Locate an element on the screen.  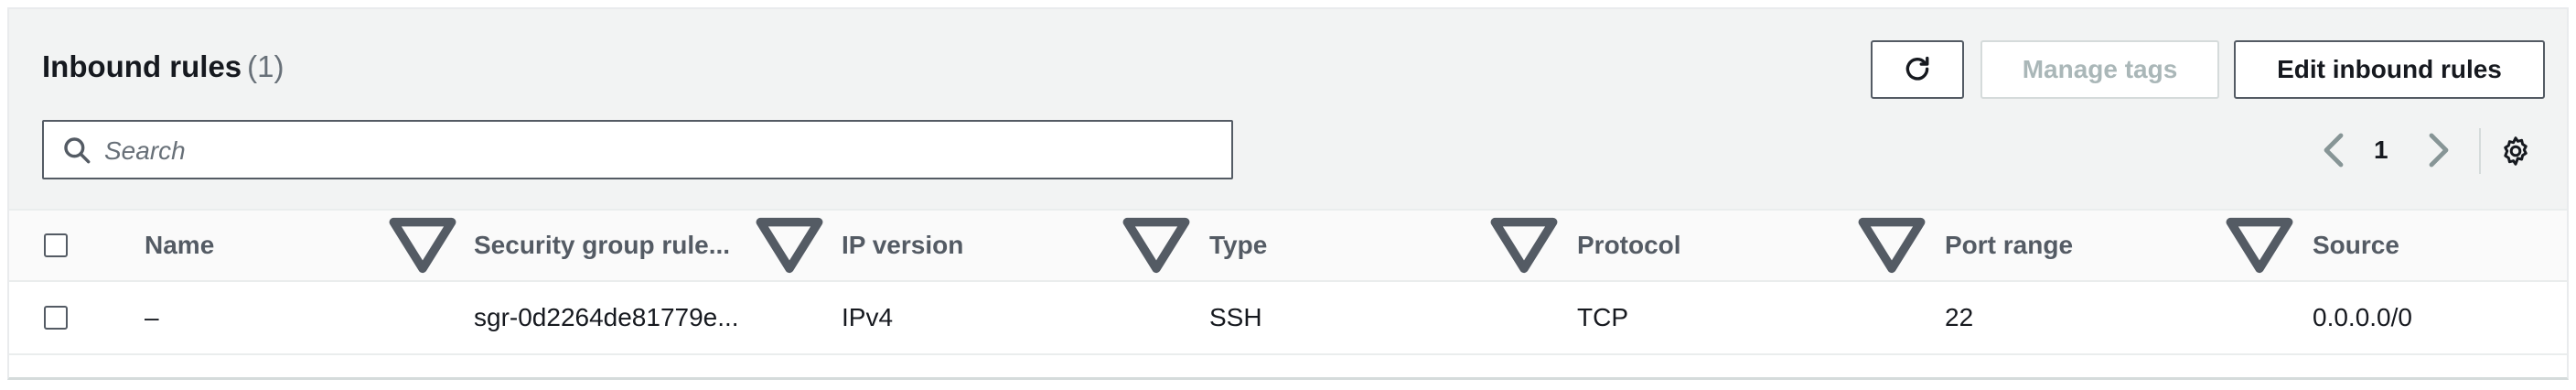
cell-ip-version: IPv4 is located at coordinates (868, 317).